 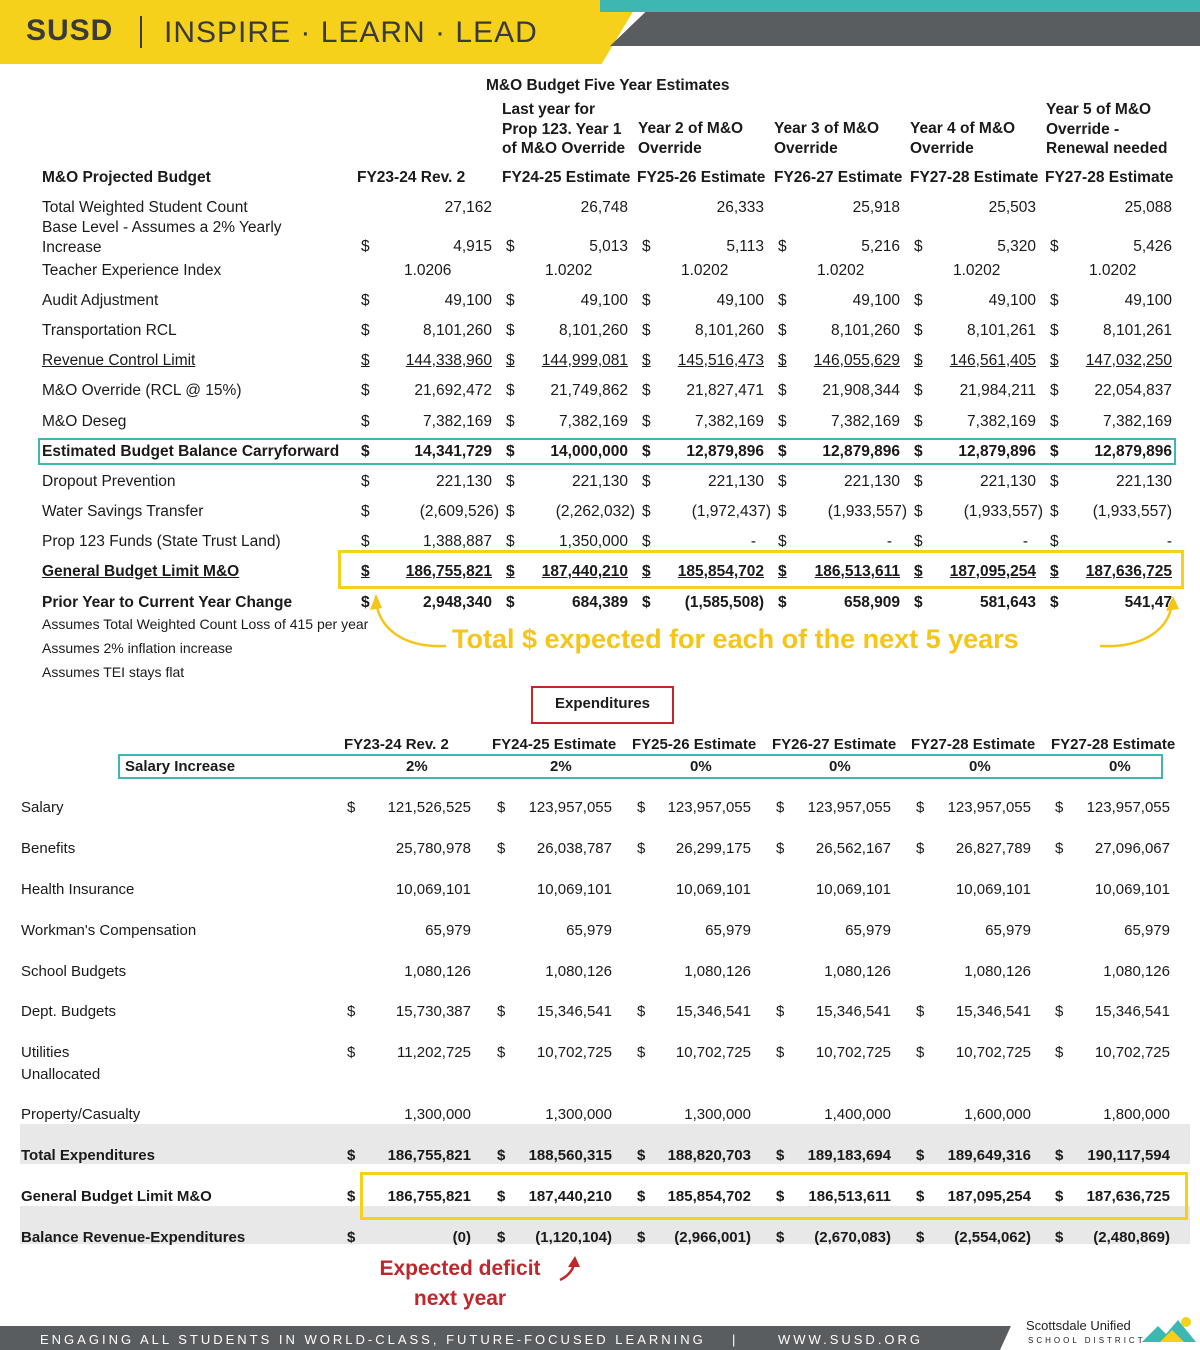 I want to click on arrow-deficit-head-icon, so click(x=574, y=1261).